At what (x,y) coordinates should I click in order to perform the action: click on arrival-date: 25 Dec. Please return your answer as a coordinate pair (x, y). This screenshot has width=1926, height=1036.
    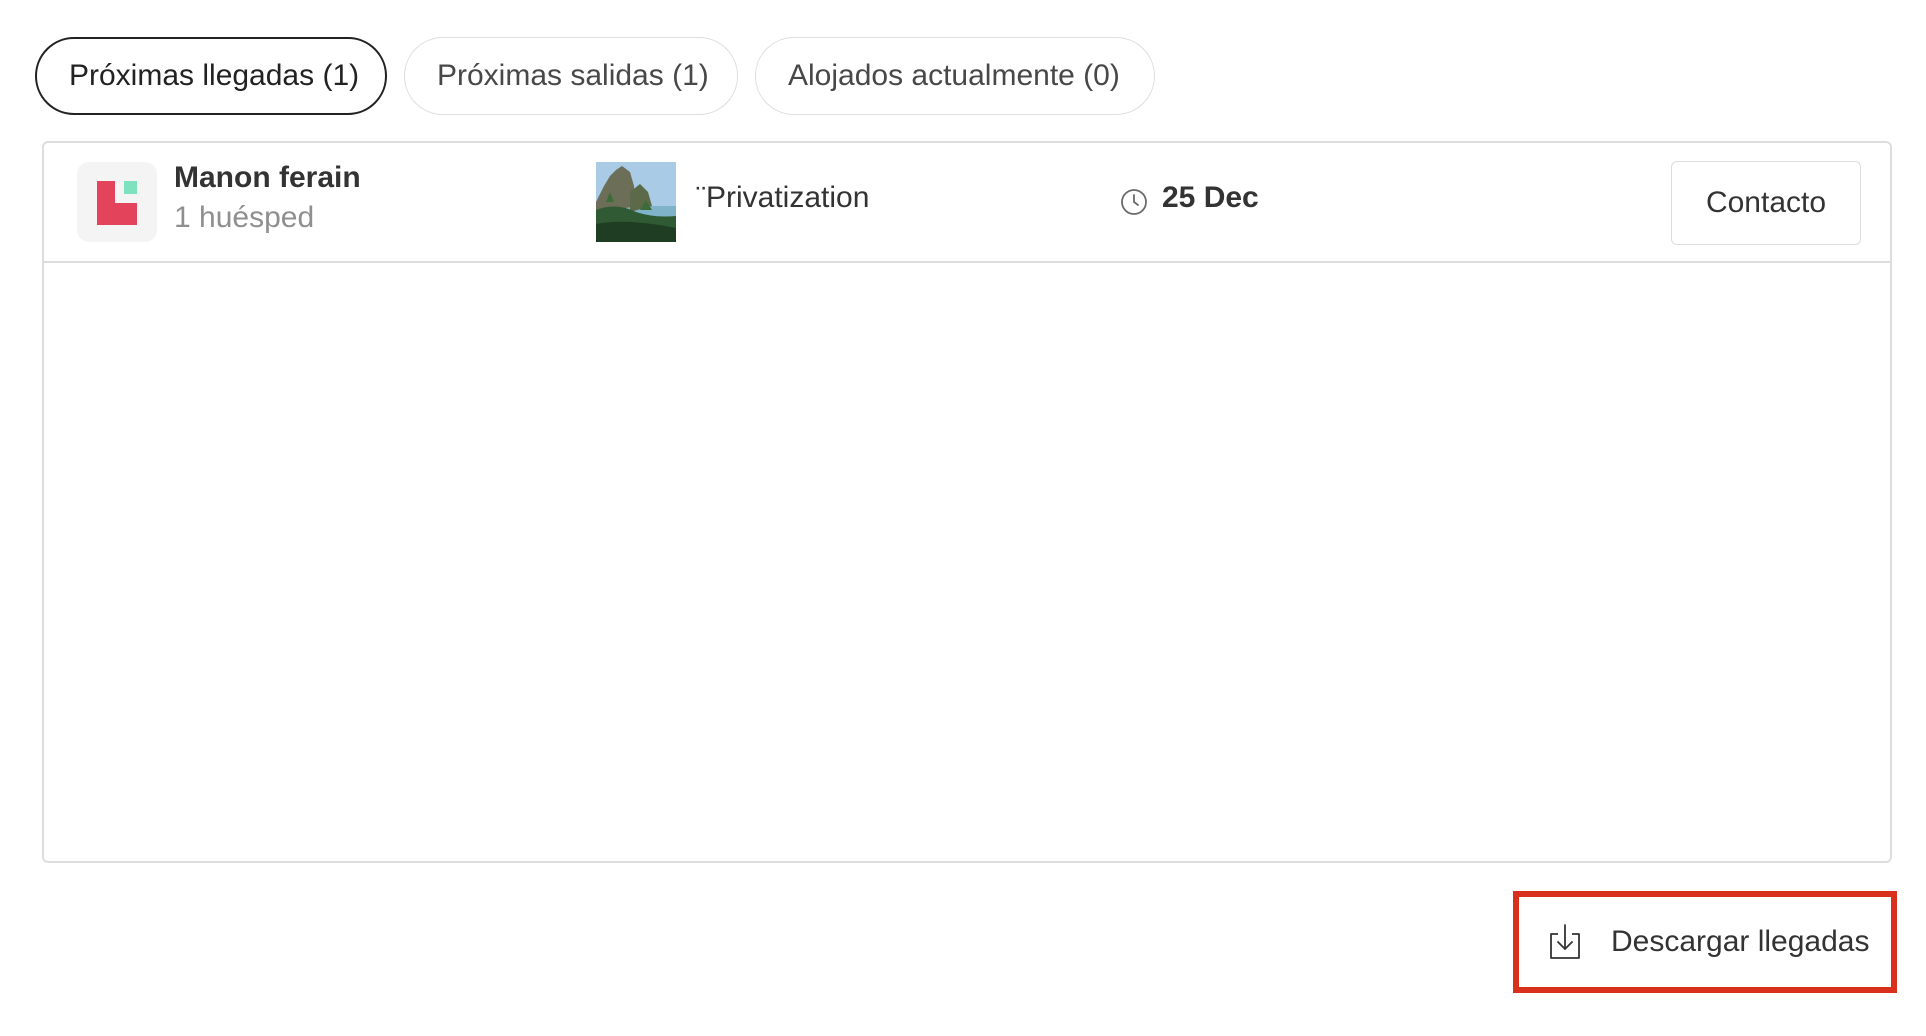
    Looking at the image, I should click on (1210, 197).